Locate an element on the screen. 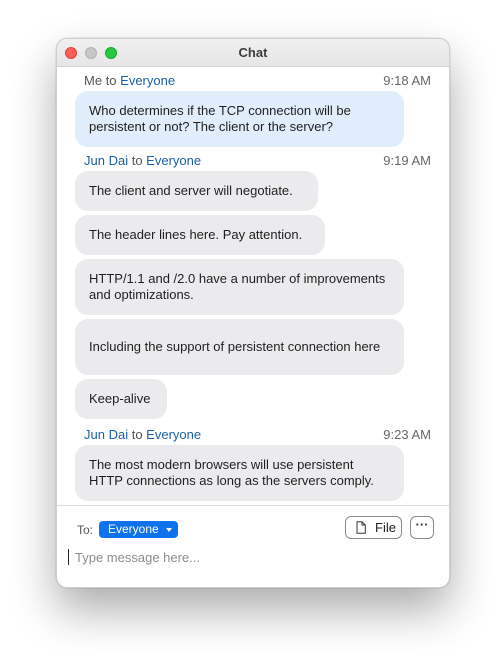  titlebar: Chat is located at coordinates (253, 53).